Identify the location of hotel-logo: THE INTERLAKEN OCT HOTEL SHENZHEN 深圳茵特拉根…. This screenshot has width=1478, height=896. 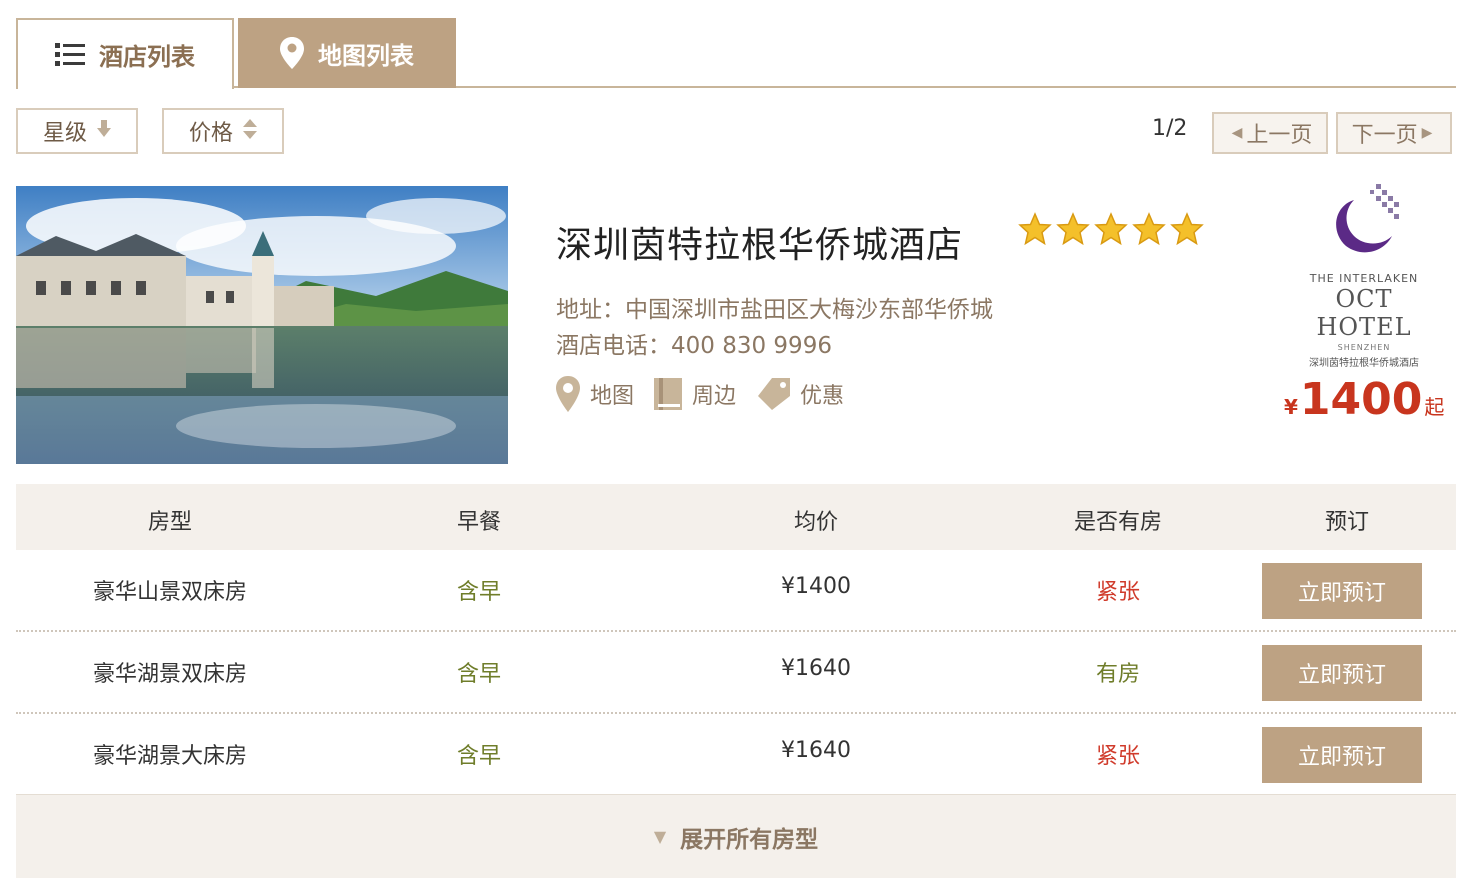
(1364, 274).